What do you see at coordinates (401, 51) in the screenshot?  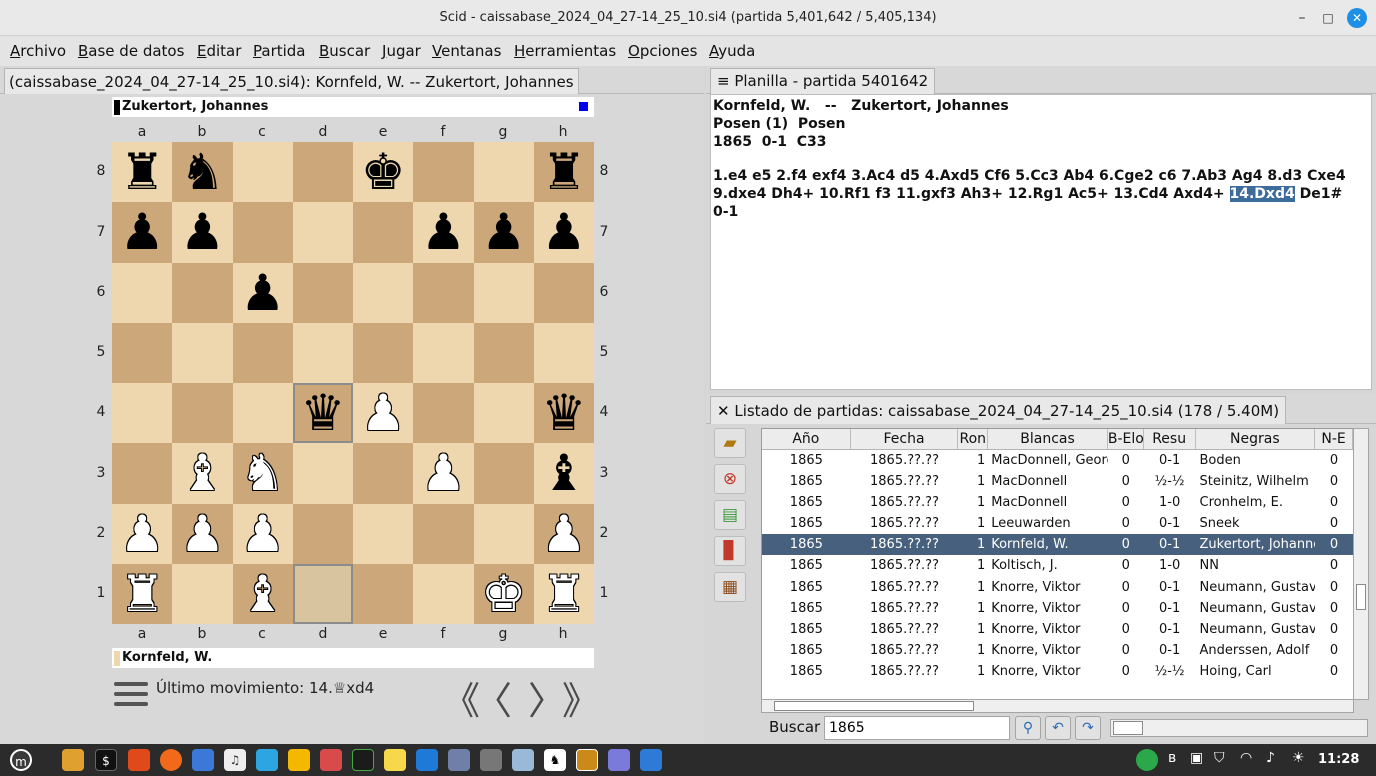 I see `menu-jugar: Jugar` at bounding box center [401, 51].